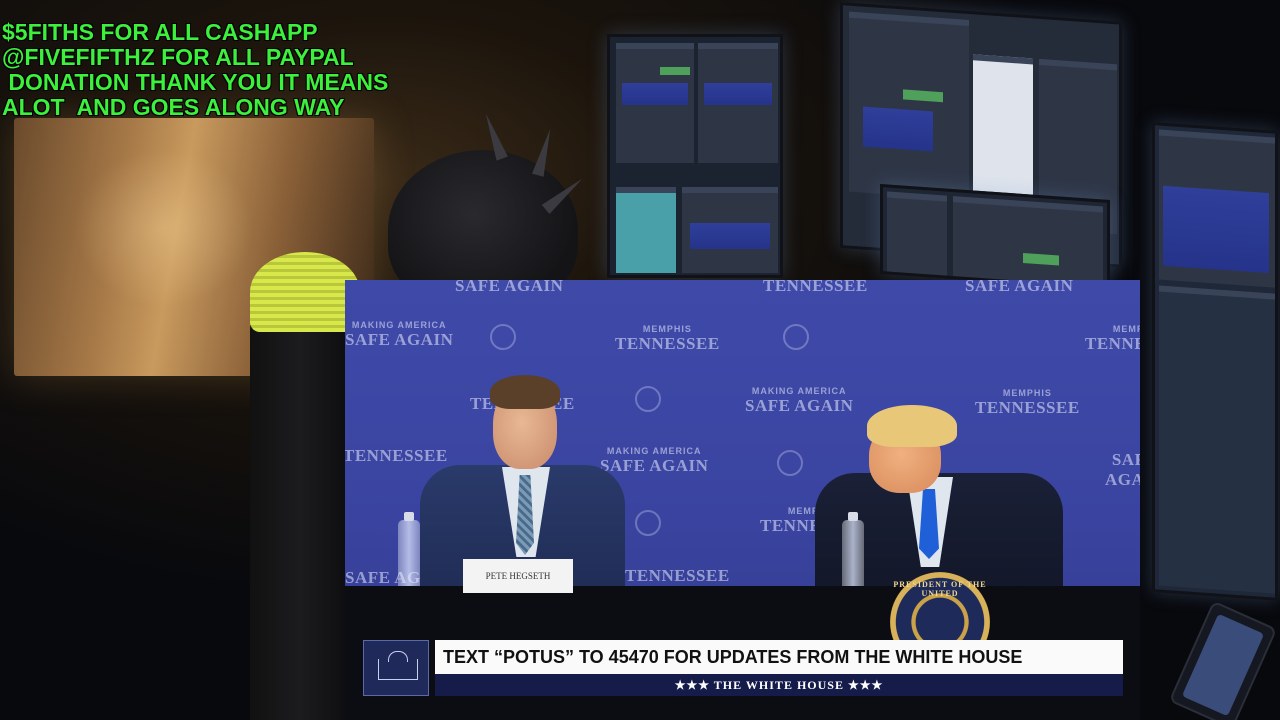 This screenshot has height=720, width=1280. What do you see at coordinates (940, 589) in the screenshot?
I see `presidential-seal-text: PRESIDENT OF THE UNITED` at bounding box center [940, 589].